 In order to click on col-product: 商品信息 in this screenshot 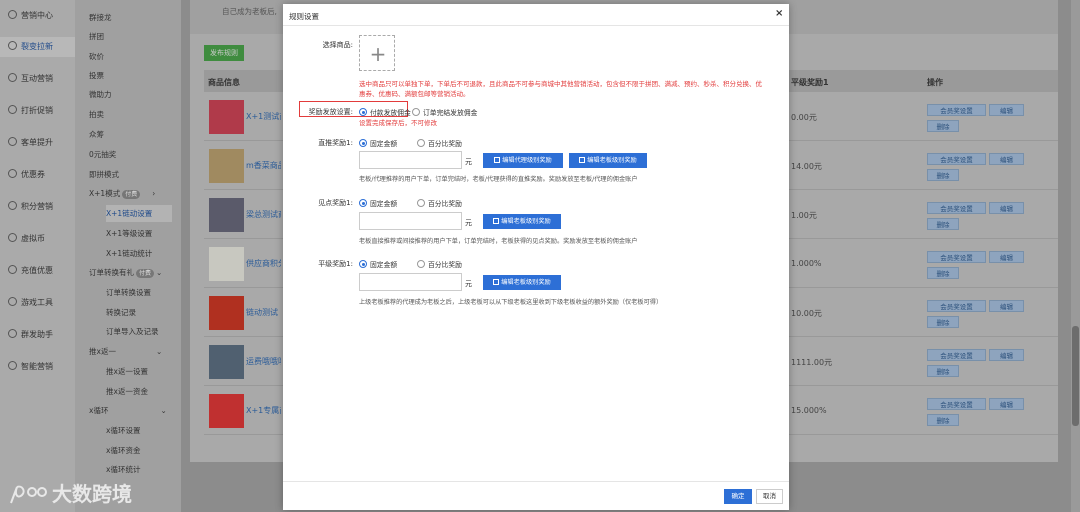, I will do `click(224, 82)`.